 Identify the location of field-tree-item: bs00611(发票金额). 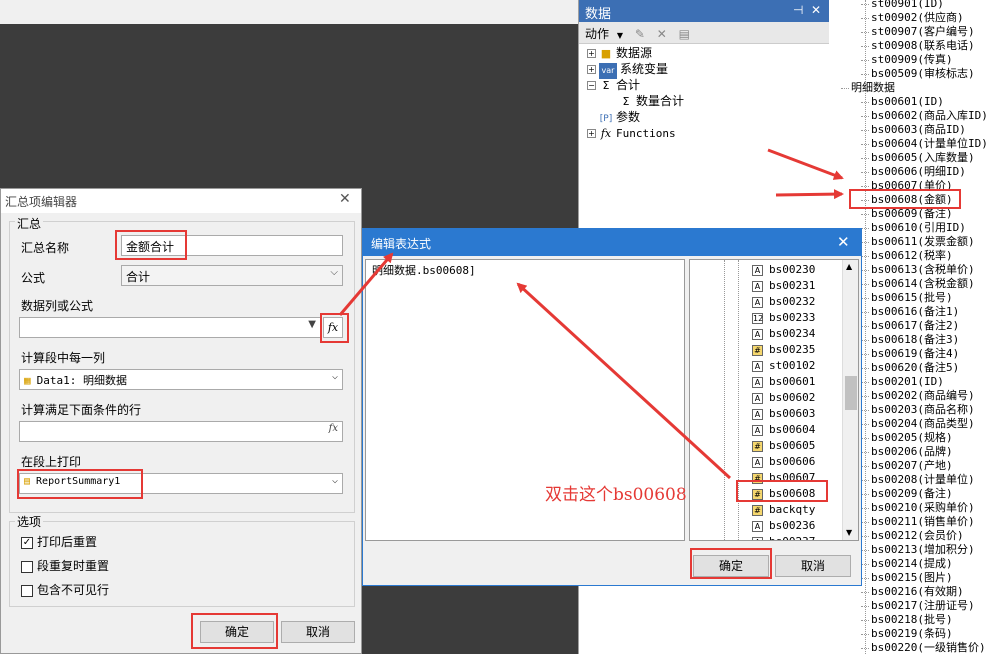
(918, 242).